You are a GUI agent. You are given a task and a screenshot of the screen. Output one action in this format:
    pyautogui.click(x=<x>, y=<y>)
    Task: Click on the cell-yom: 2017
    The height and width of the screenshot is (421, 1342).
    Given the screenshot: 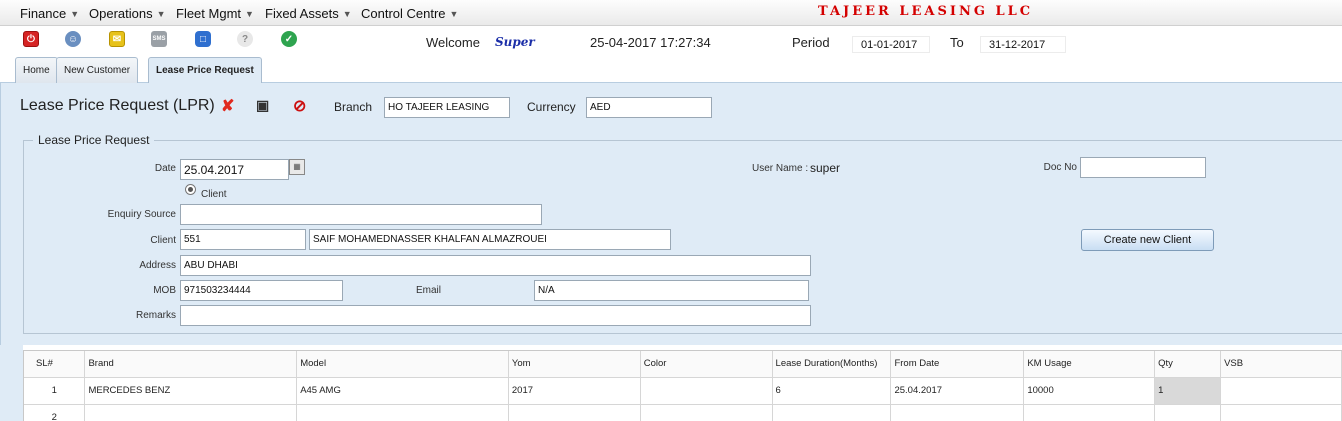 What is the action you would take?
    pyautogui.click(x=574, y=391)
    